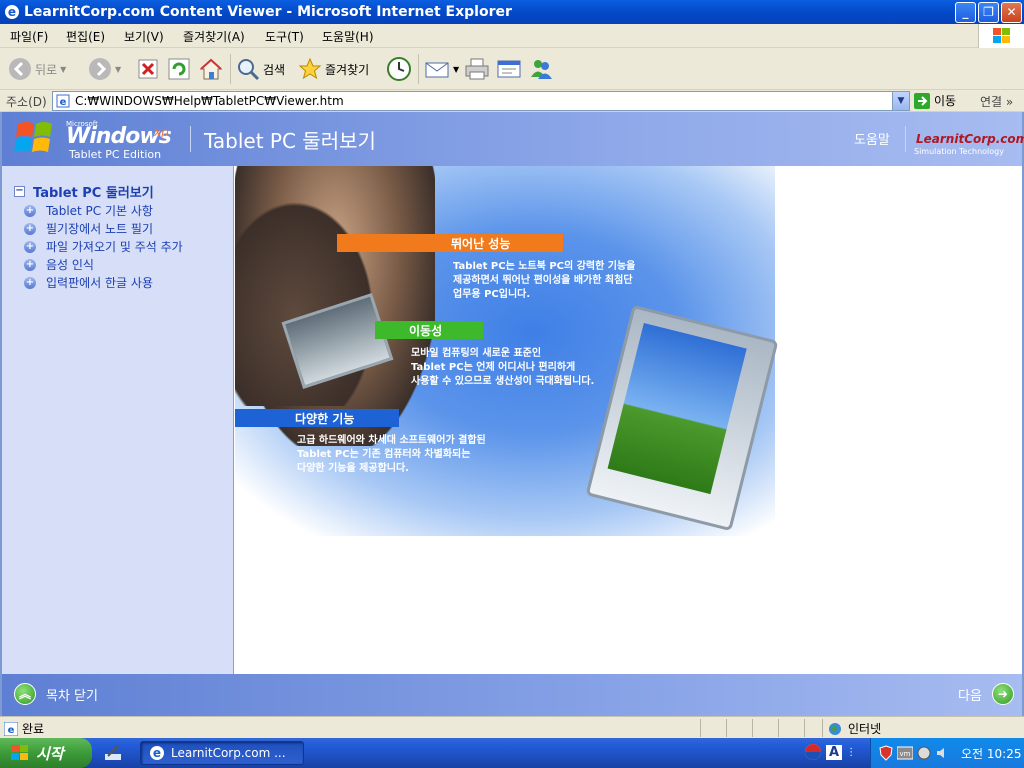  I want to click on zone-text: 인터넷, so click(865, 729).